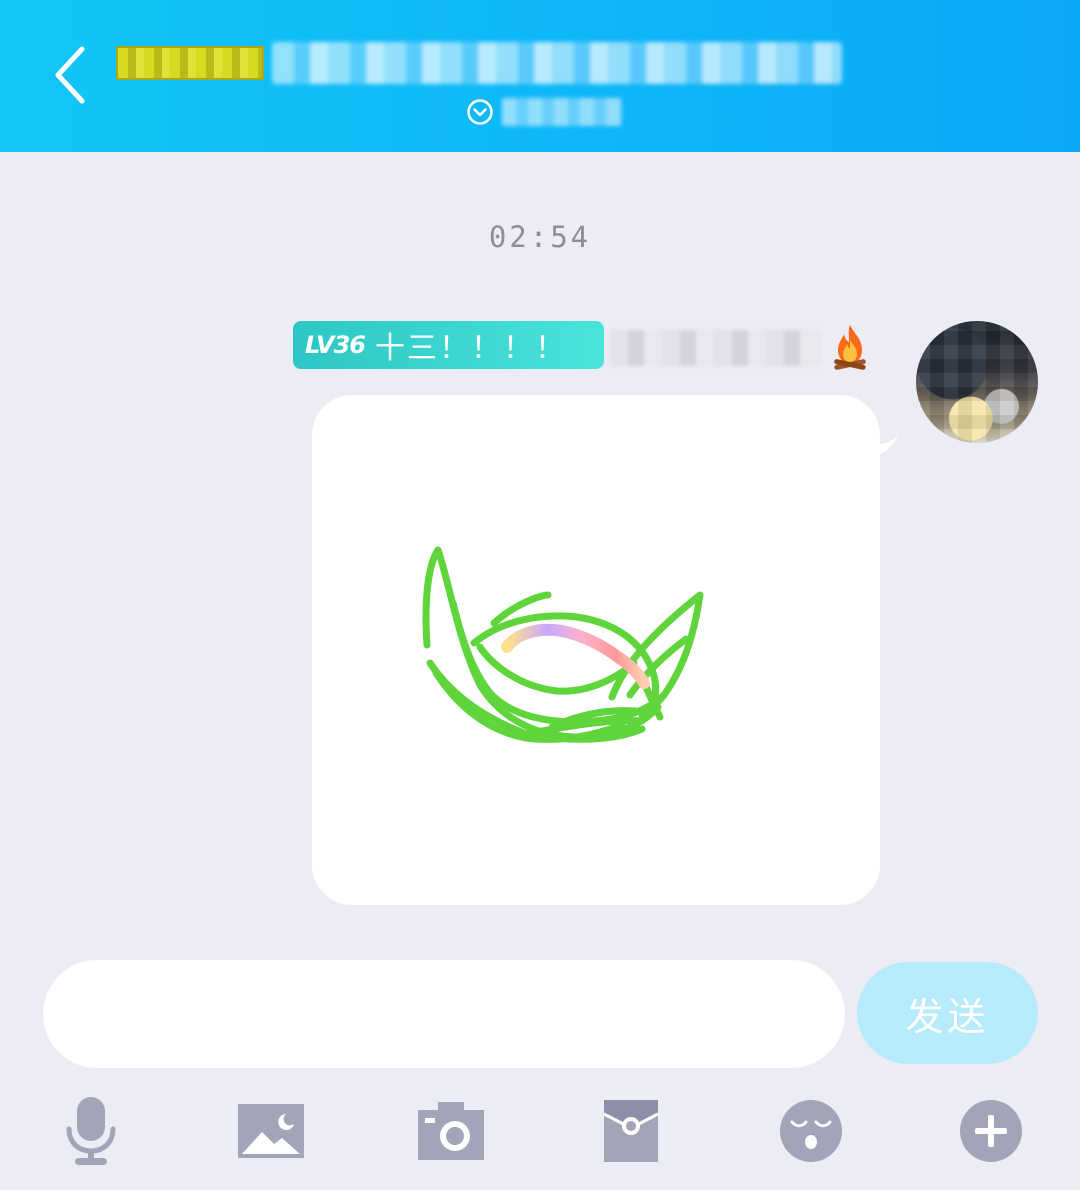  I want to click on emoji-icon, so click(811, 1131).